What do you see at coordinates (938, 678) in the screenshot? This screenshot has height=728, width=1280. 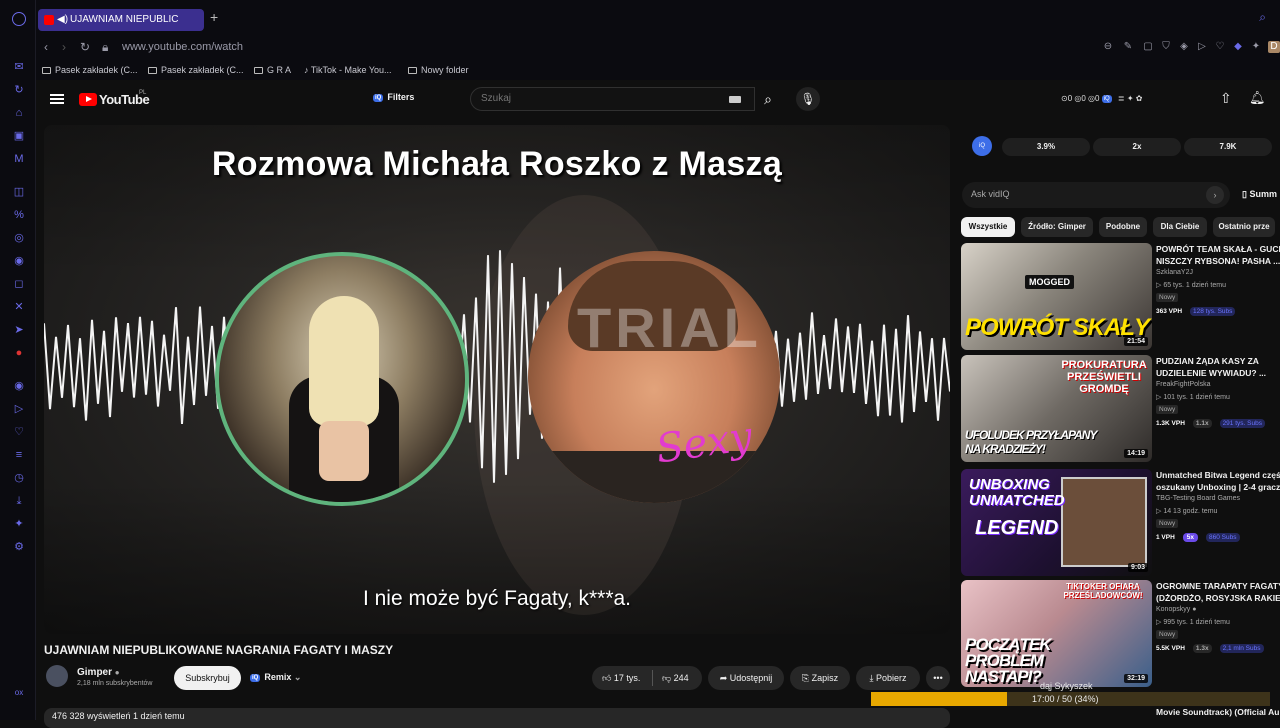 I see `more-actions-button: •••` at bounding box center [938, 678].